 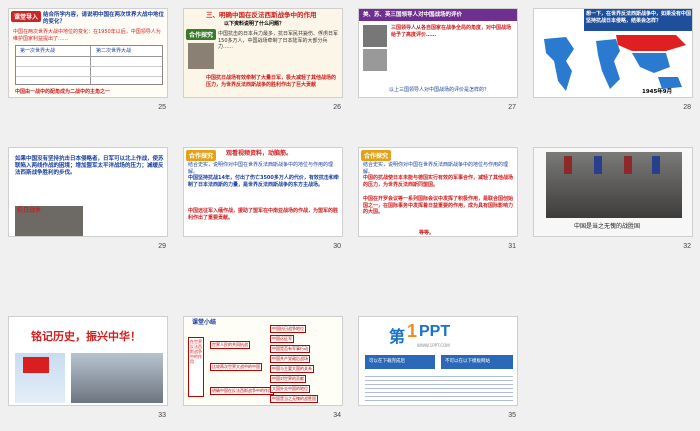 I want to click on slide-number: 31, so click(x=512, y=246).